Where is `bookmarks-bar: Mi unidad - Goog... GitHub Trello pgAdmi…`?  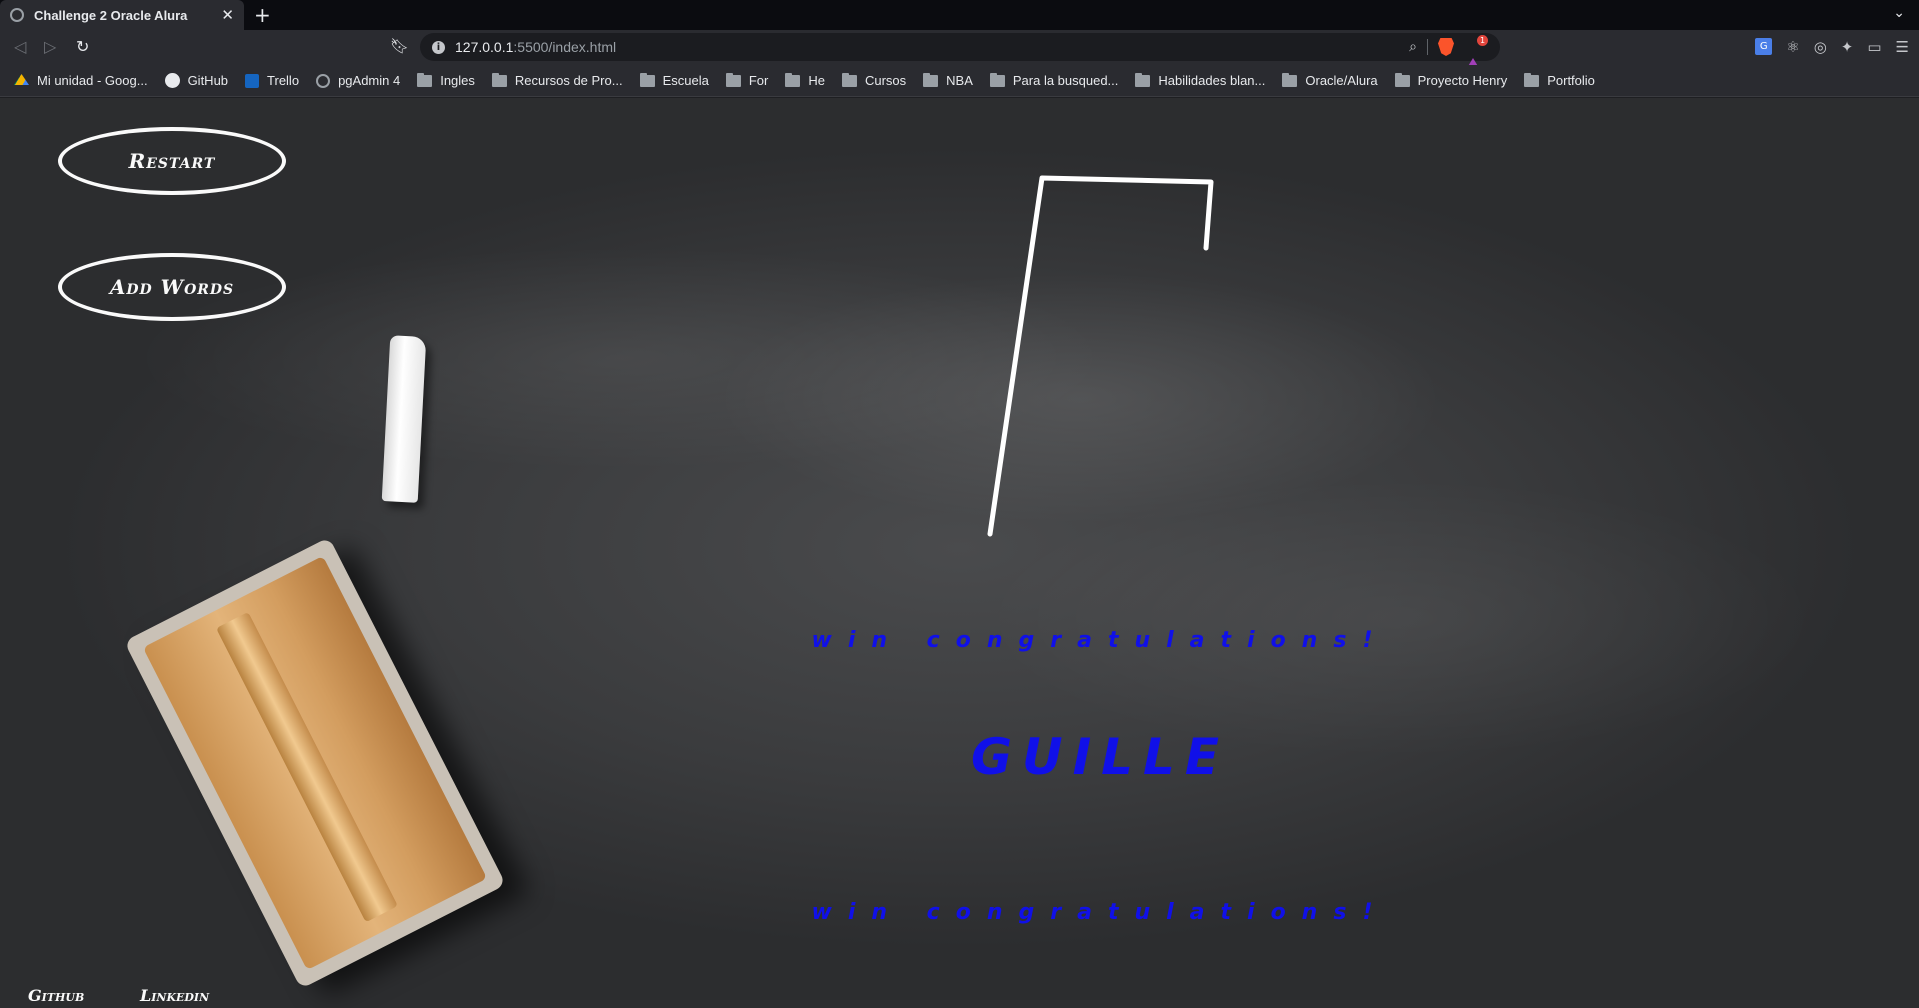 bookmarks-bar: Mi unidad - Goog... GitHub Trello pgAdmi… is located at coordinates (959, 81).